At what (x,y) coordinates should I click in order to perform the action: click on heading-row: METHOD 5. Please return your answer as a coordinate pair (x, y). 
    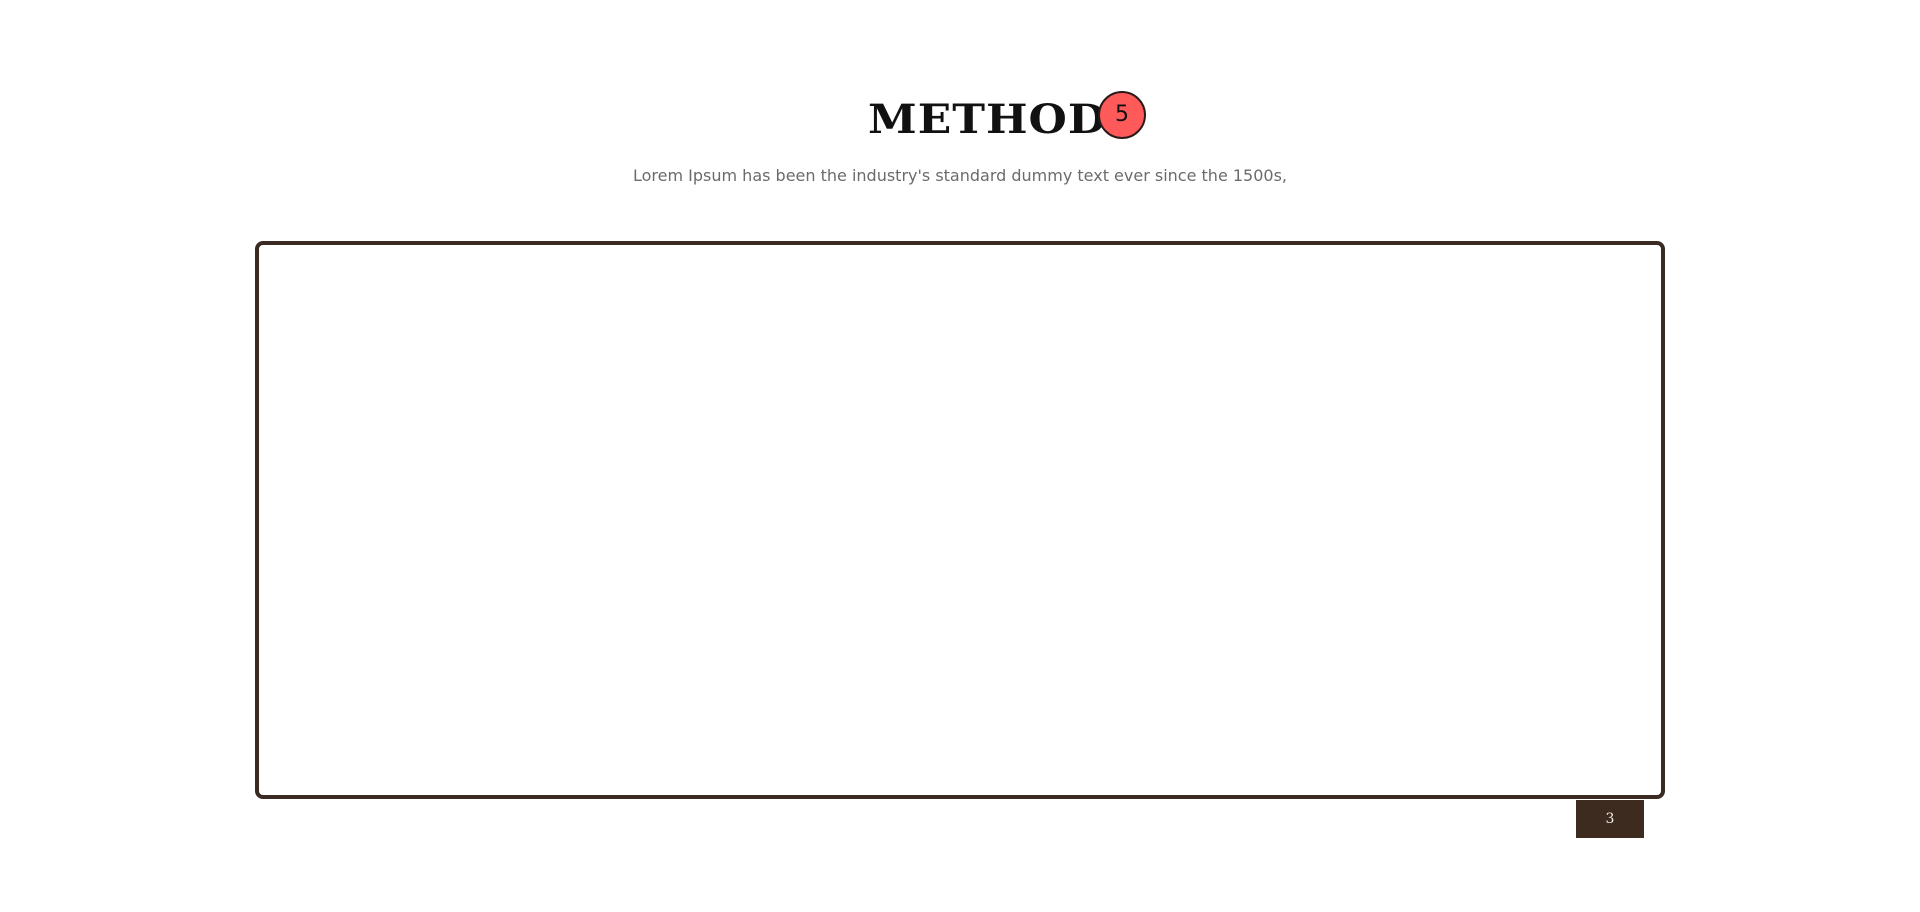
    Looking at the image, I should click on (960, 120).